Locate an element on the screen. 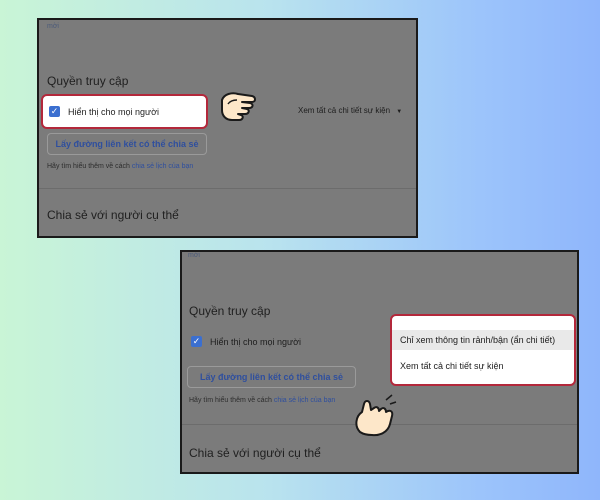 This screenshot has width=600, height=500. menu-option-all-details: Xem tất cả chi tiết sự kiện is located at coordinates (483, 366).